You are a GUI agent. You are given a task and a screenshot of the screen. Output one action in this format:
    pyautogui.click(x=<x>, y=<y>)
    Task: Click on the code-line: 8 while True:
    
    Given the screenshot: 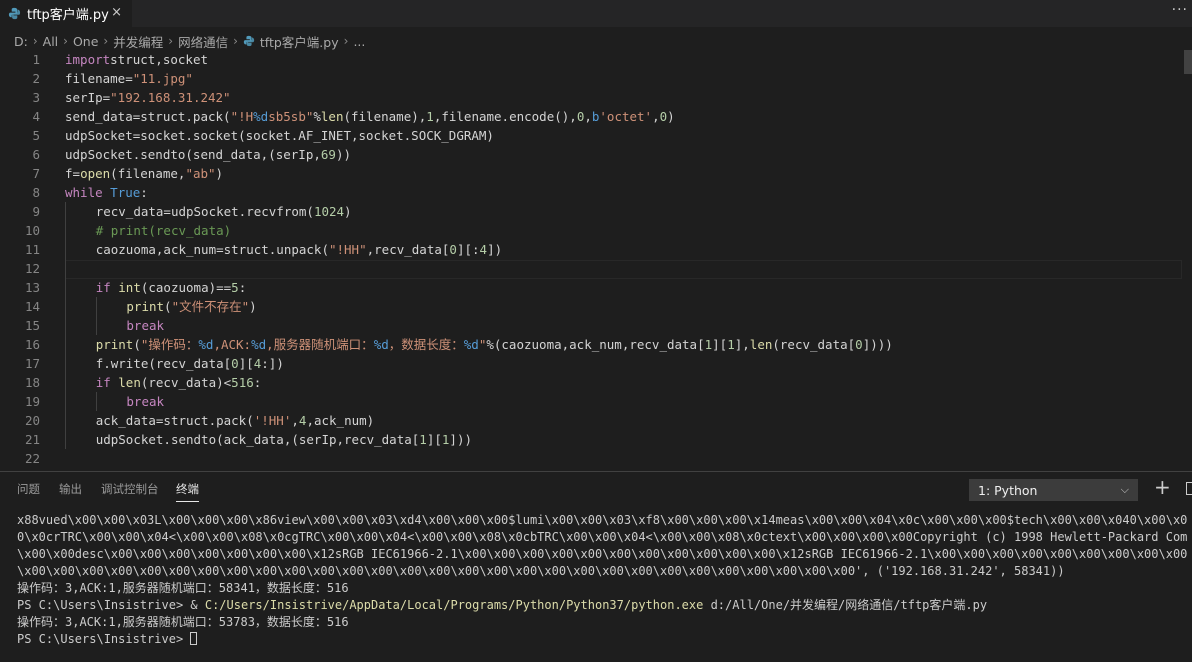 What is the action you would take?
    pyautogui.click(x=590, y=192)
    